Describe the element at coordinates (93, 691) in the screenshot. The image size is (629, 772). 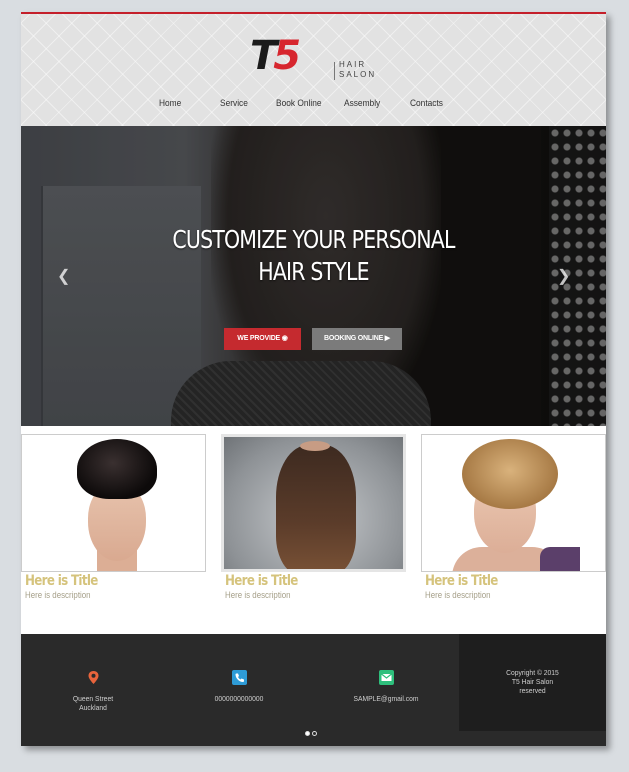
I see `footer-address: Queen Street Auckland` at that location.